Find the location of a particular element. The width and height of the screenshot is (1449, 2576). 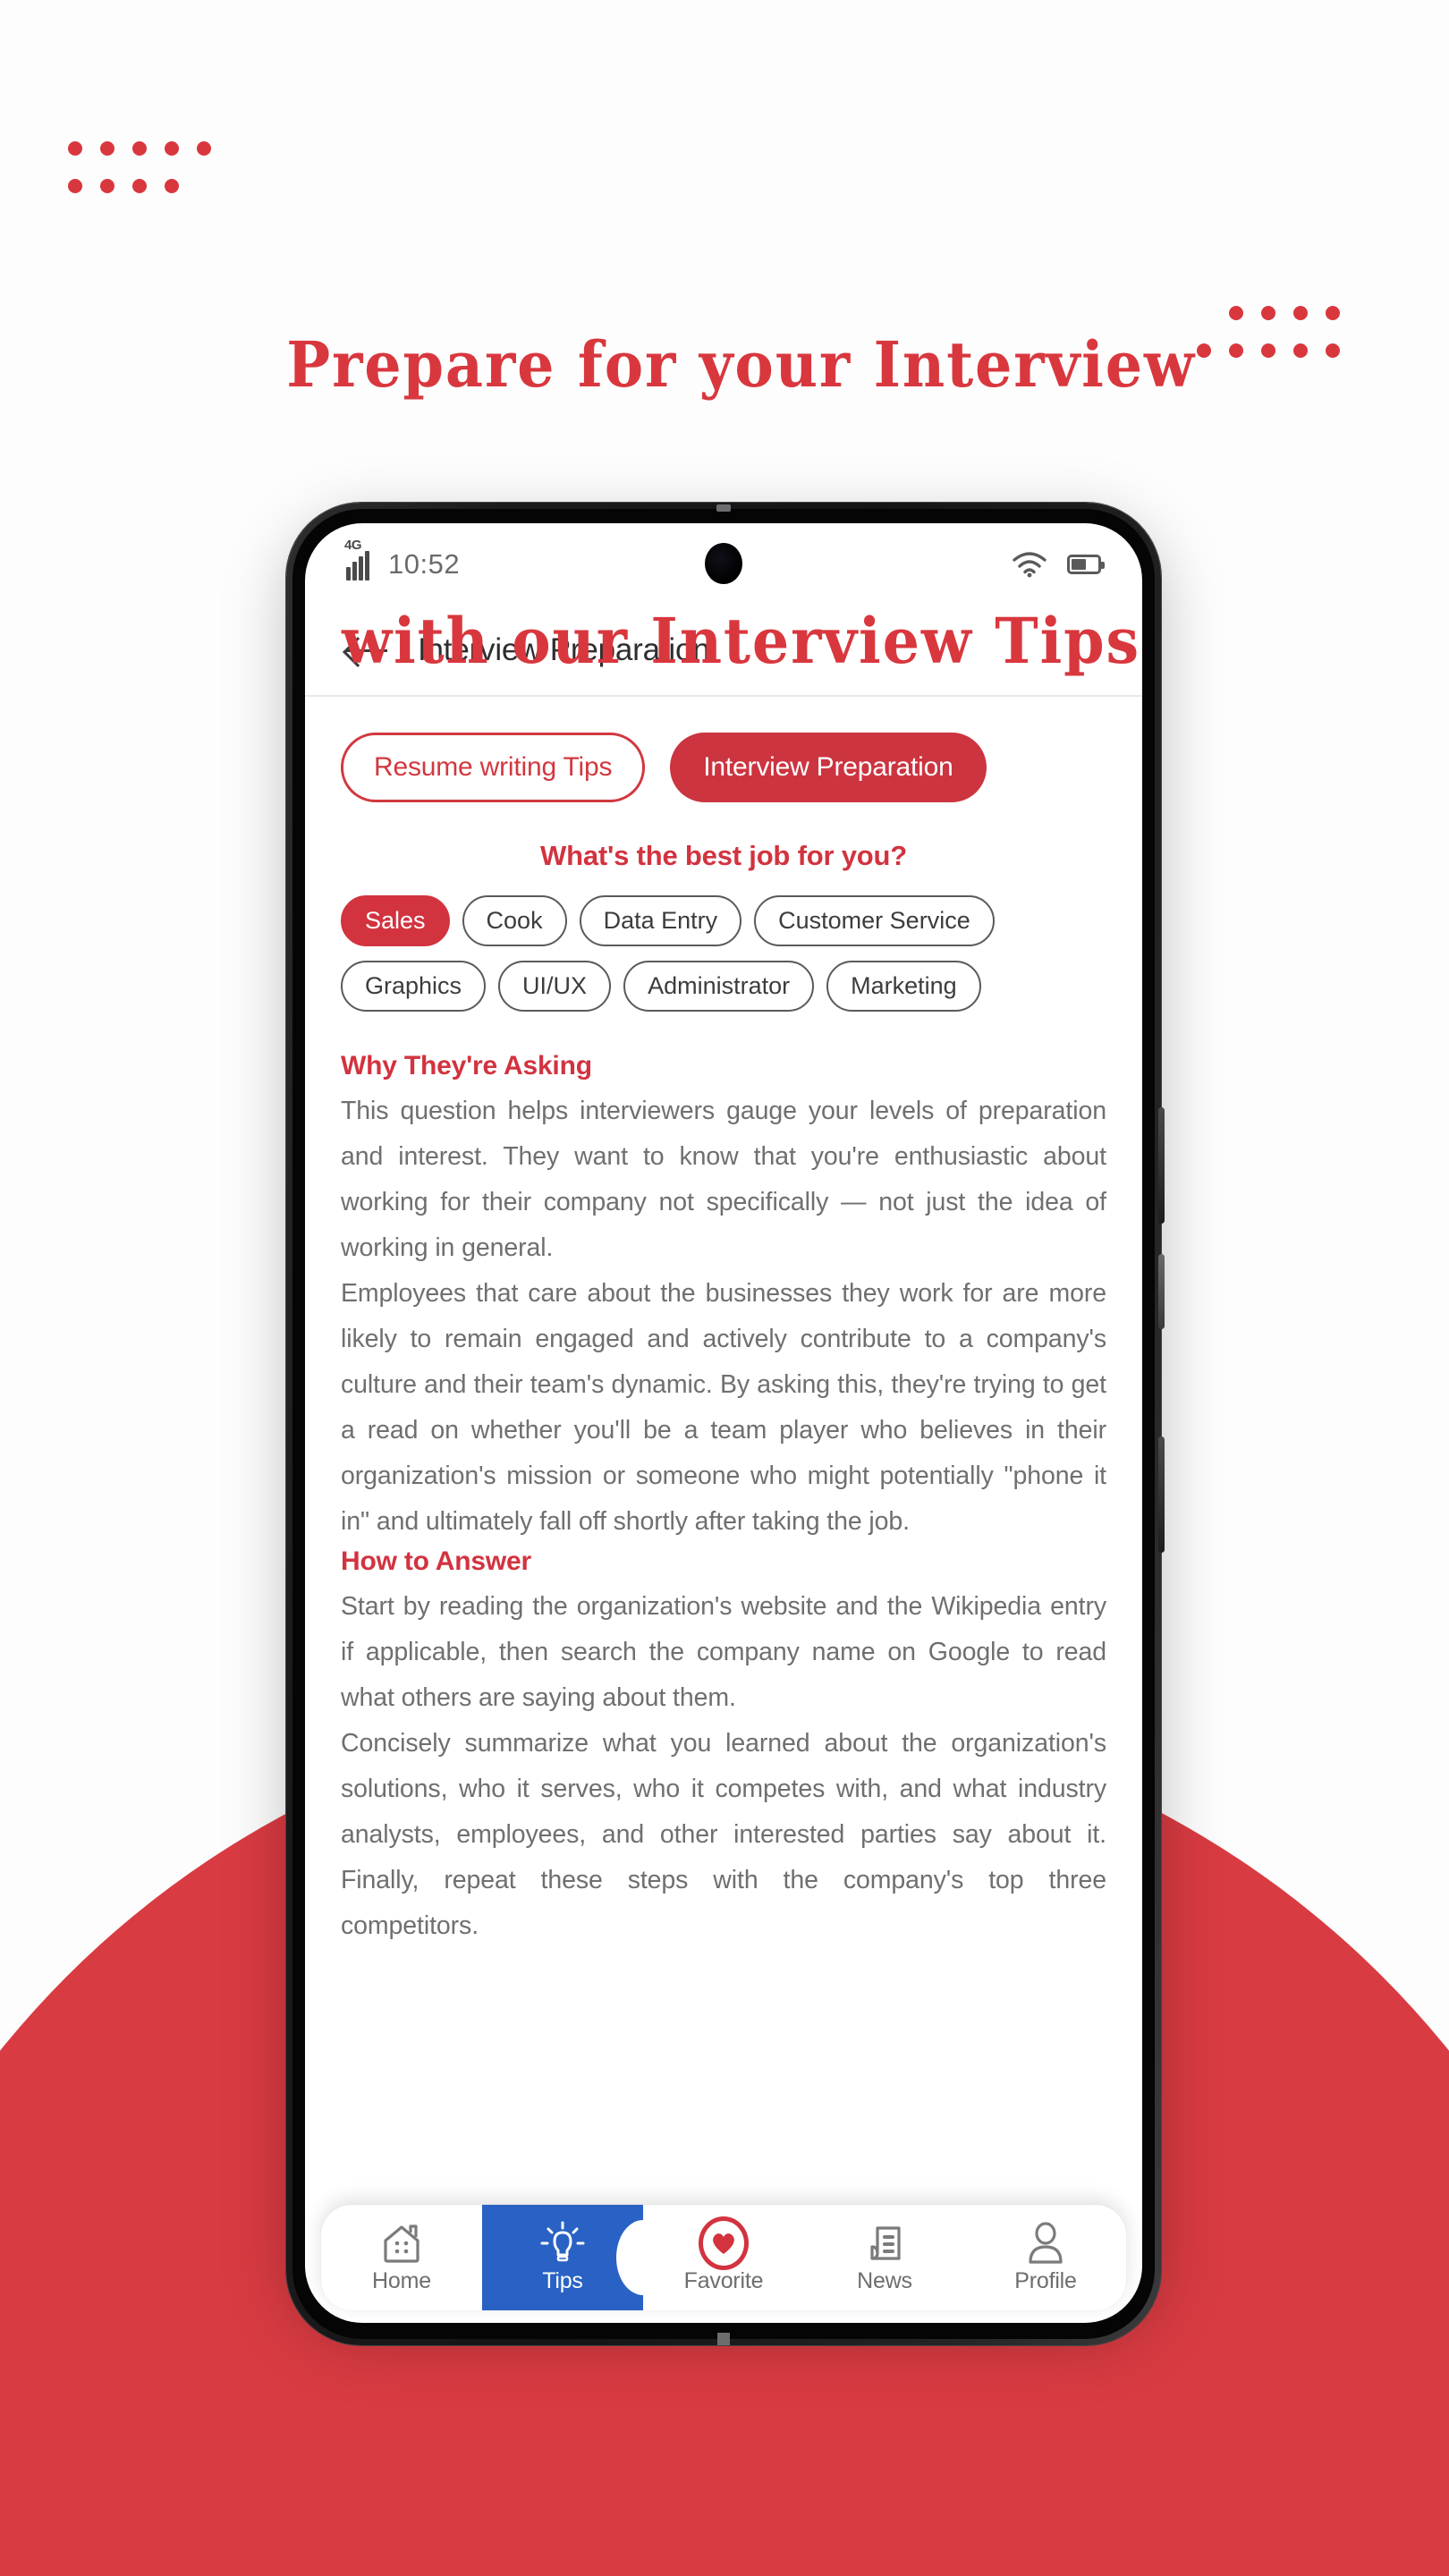

headline-line-2: with our Interview Tips is located at coordinates (741, 641).